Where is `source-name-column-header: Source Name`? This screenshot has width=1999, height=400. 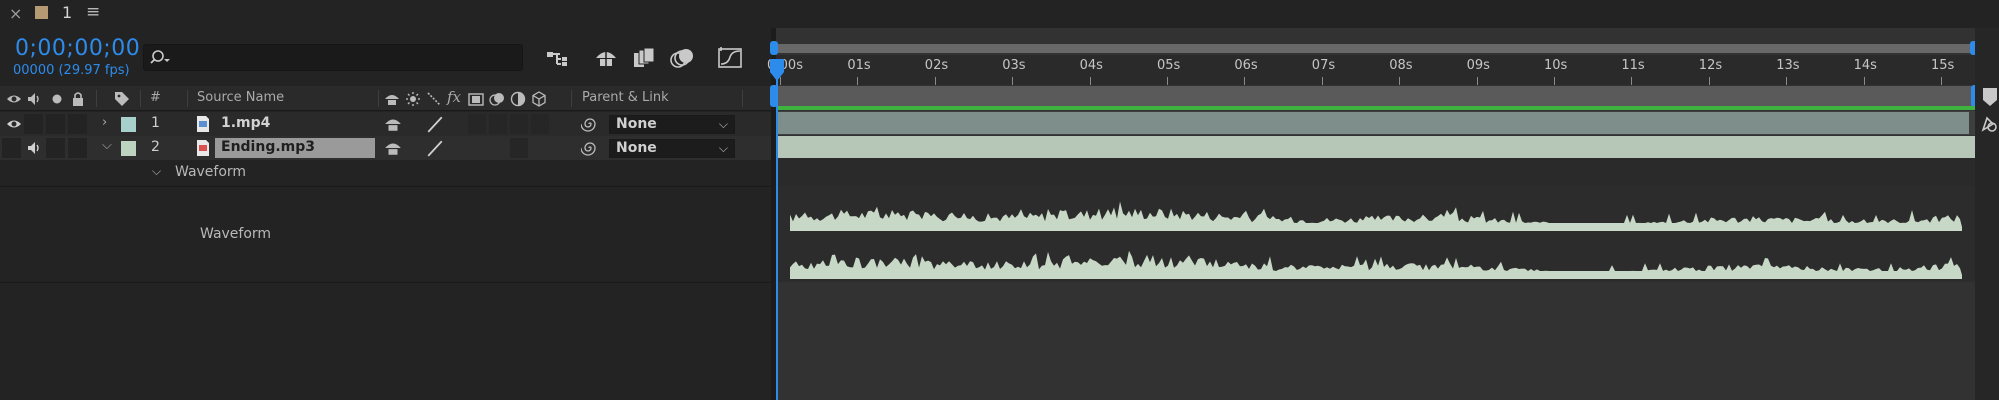
source-name-column-header: Source Name is located at coordinates (240, 97).